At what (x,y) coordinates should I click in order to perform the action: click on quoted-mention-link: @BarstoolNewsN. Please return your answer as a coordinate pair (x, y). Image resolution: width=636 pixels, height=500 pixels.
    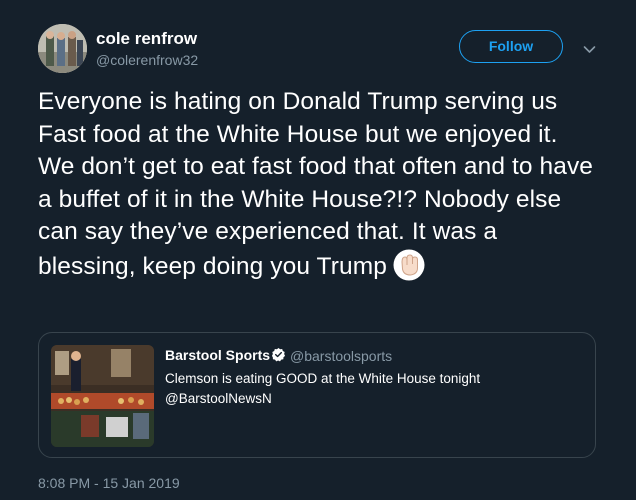
    Looking at the image, I should click on (375, 399).